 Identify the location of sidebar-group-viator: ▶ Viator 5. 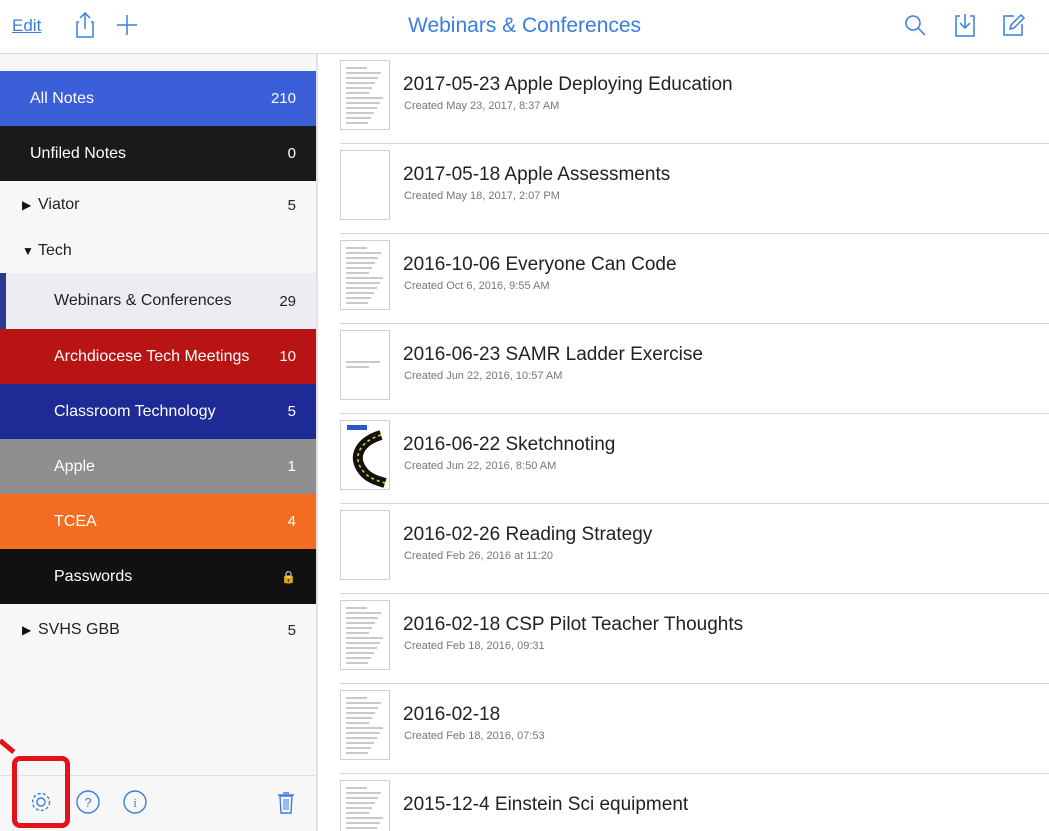
(158, 205).